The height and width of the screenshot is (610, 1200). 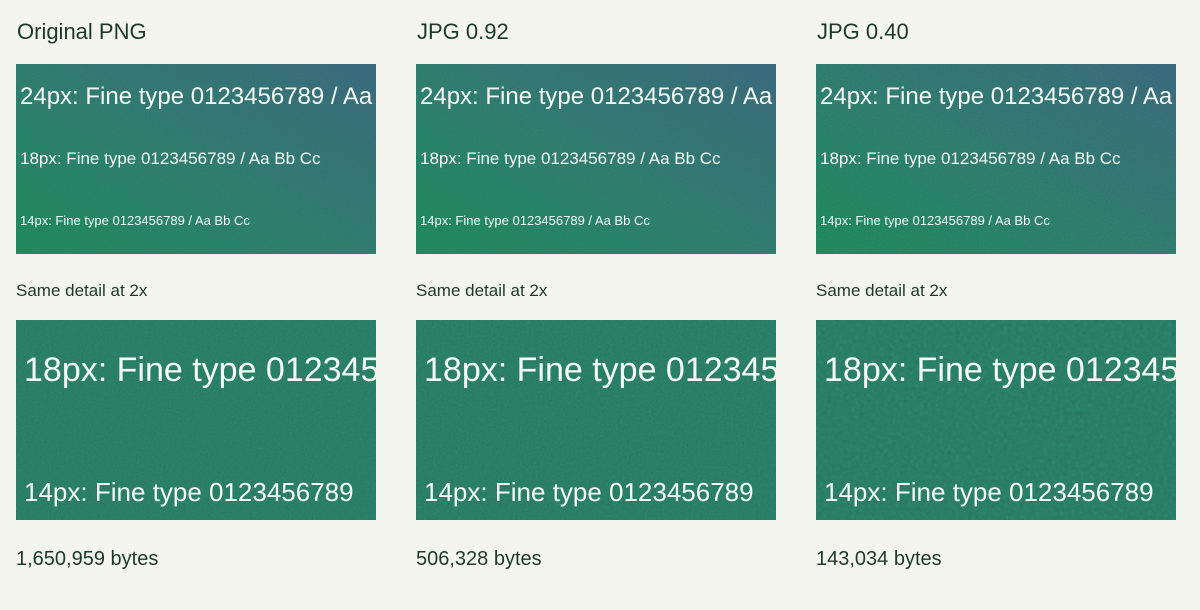 What do you see at coordinates (863, 31) in the screenshot?
I see `column-title: JPG 0.40` at bounding box center [863, 31].